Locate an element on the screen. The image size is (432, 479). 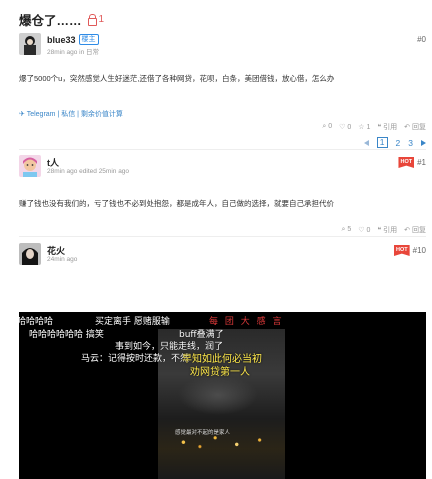
post-actions: ⌕ 5 ♡ 0 ❝ 引用 ↶ 回复 is located at coordinates (384, 230).